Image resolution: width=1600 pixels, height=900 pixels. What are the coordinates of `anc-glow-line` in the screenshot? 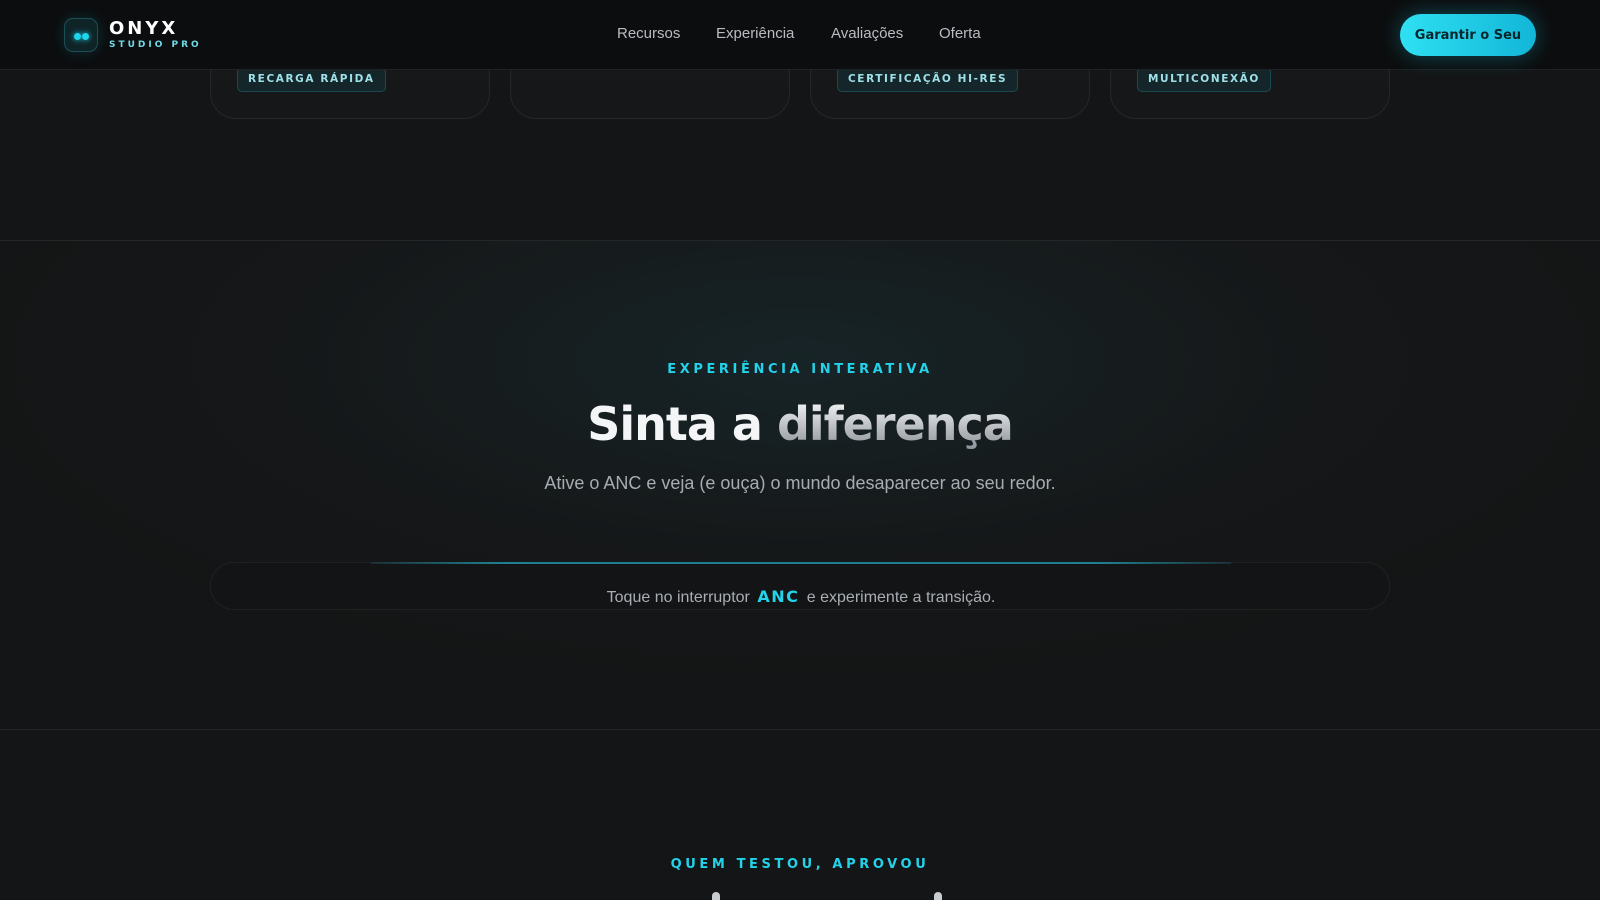 It's located at (801, 563).